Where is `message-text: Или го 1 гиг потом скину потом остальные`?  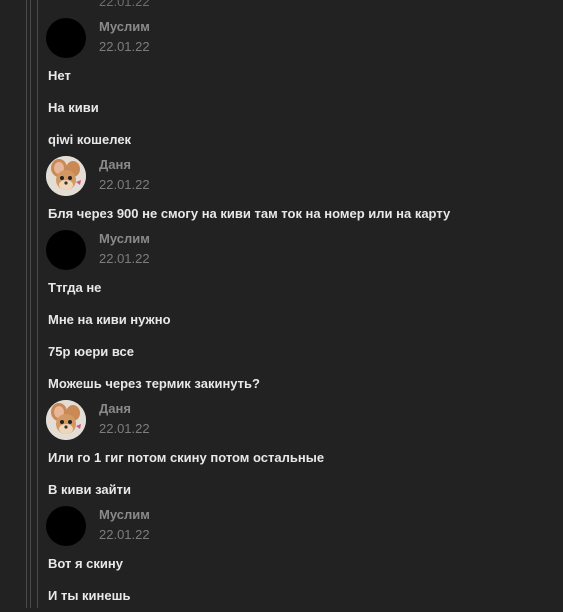 message-text: Или го 1 гиг потом скину потом остальные is located at coordinates (186, 457).